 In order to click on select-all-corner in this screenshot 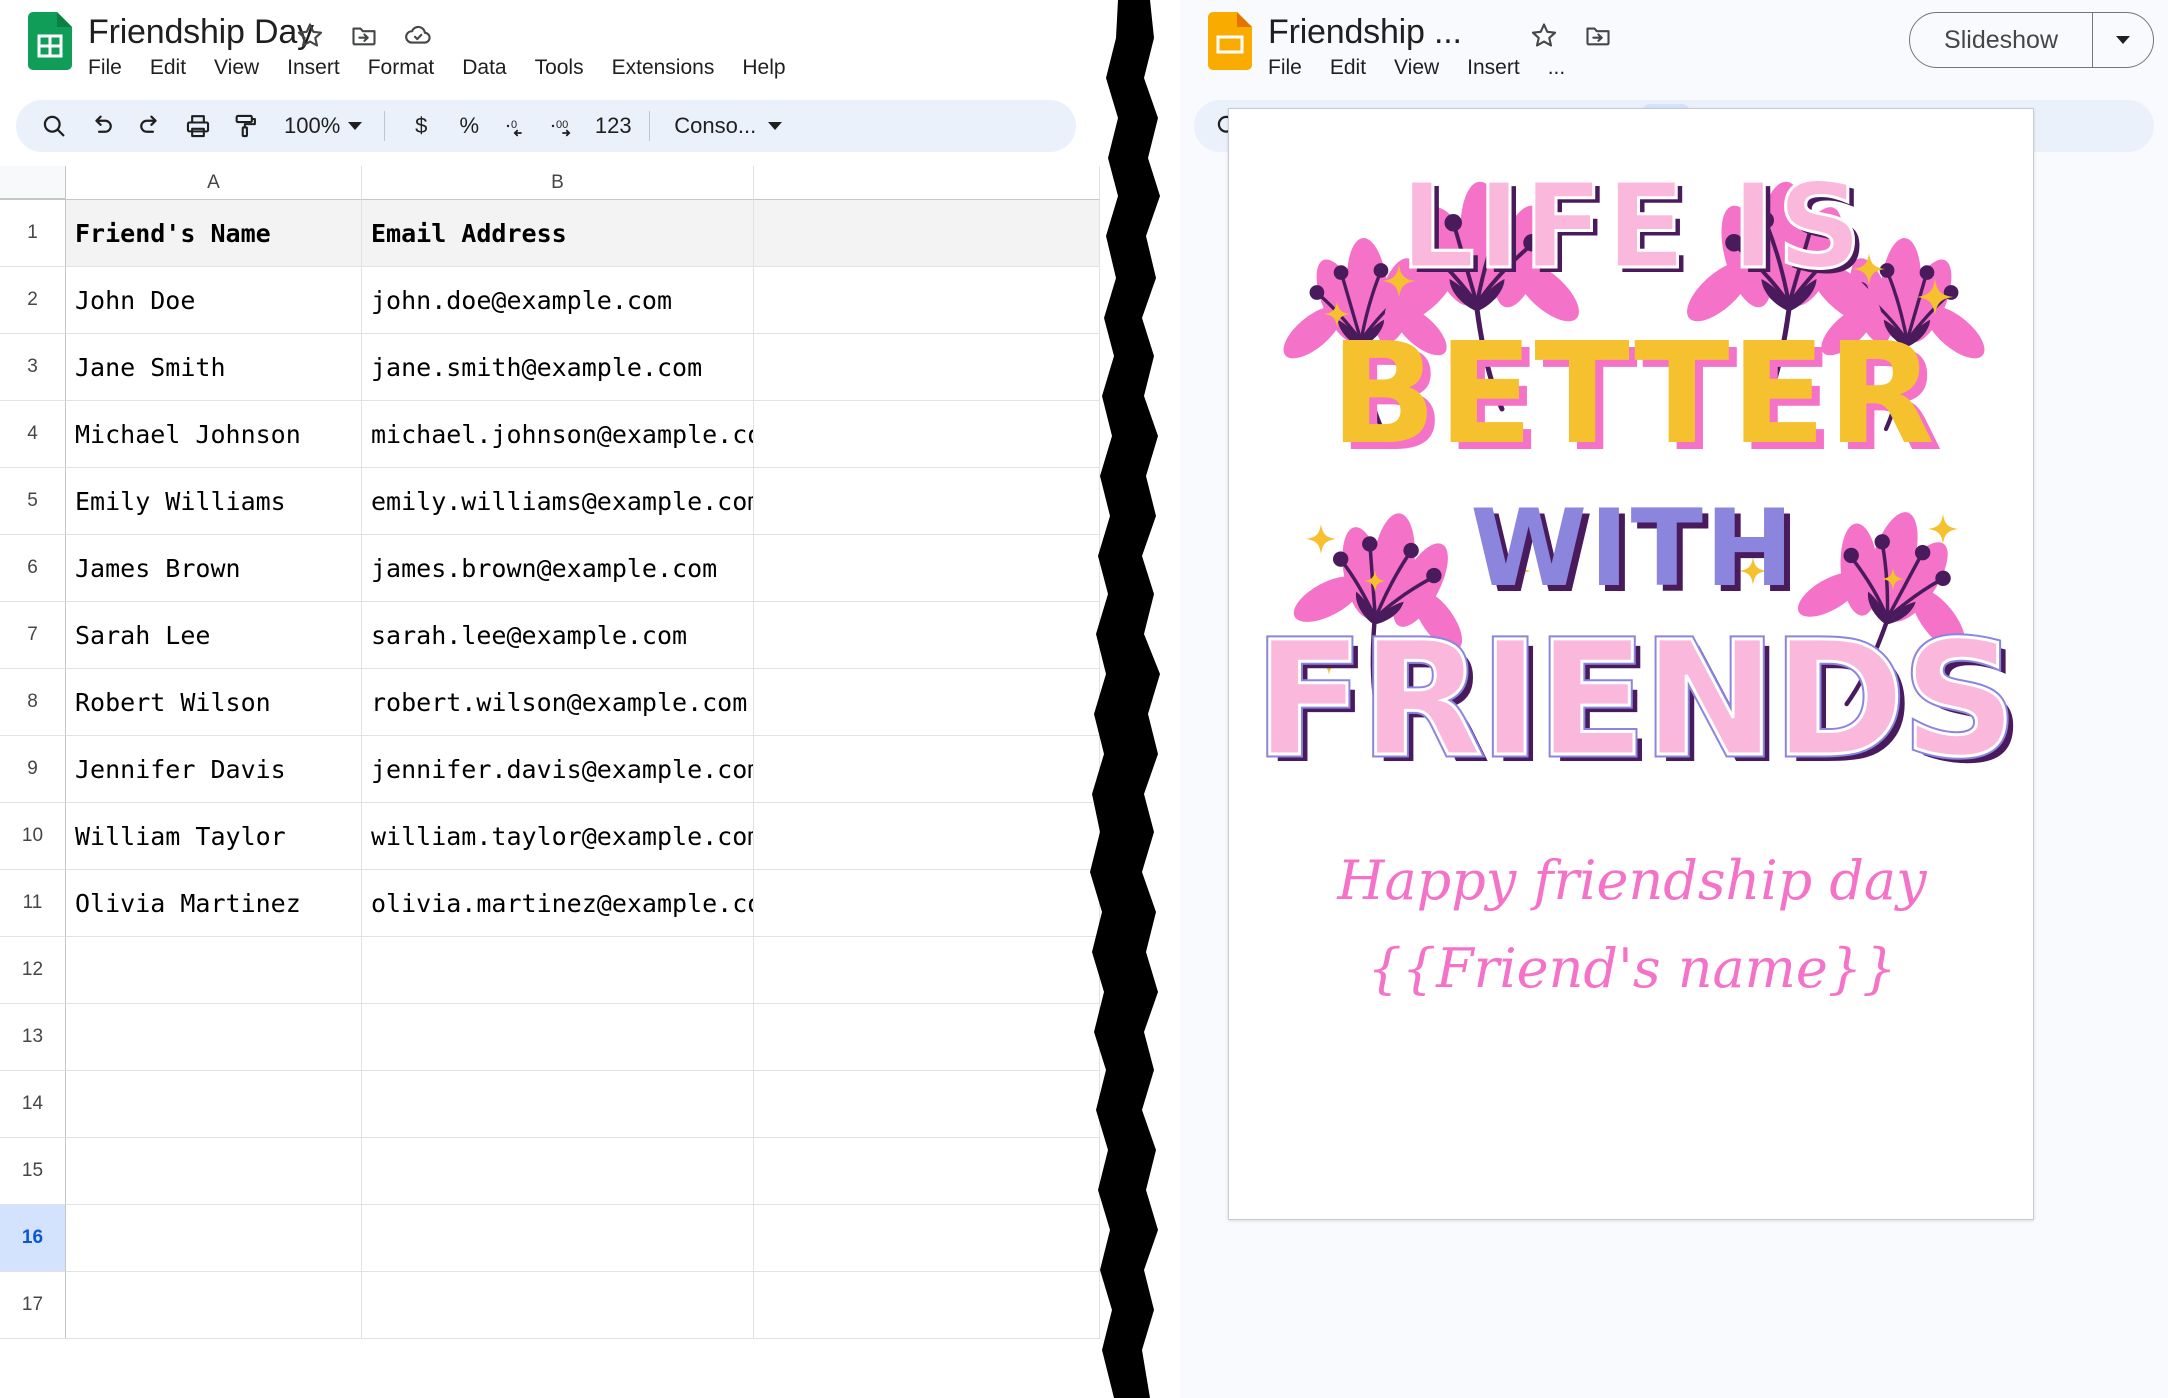, I will do `click(33, 183)`.